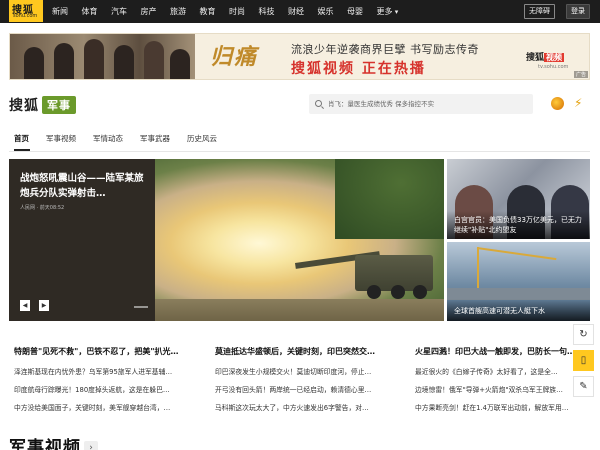 The image size is (600, 450). Describe the element at coordinates (518, 199) in the screenshot. I see `feature-card-whitehouse: 白宫官员：美国负债33万亿美元，已无力继续"补贴"北约盟友` at that location.